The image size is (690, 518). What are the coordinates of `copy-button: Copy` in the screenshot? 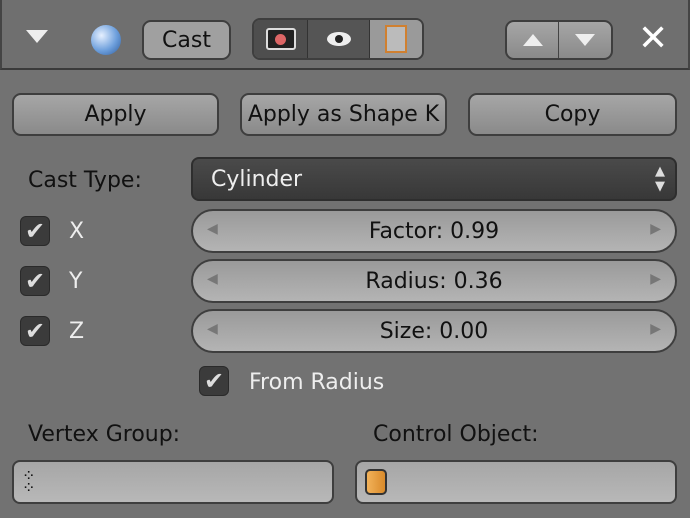 It's located at (572, 114).